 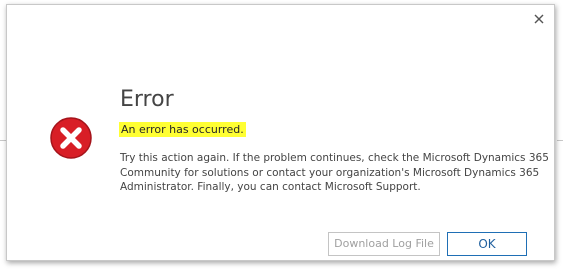 I want to click on download-log-file-button: Download Log File, so click(x=384, y=244).